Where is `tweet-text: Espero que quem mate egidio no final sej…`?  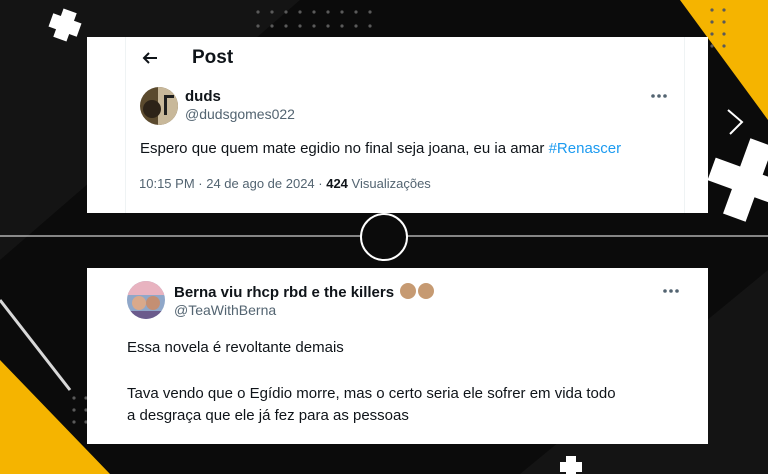 tweet-text: Espero que quem mate egidio no final sej… is located at coordinates (380, 148).